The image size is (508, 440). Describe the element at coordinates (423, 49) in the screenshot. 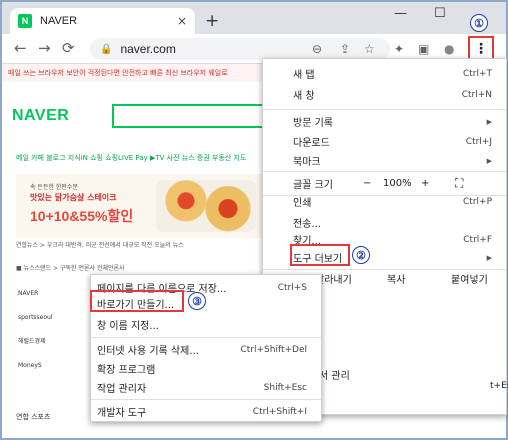

I see `side-panel-icon: ▣` at that location.